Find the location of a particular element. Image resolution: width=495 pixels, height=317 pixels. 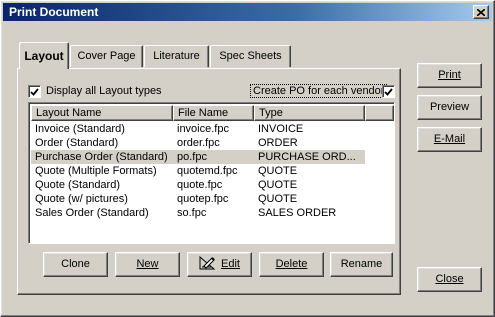

print-button: Print is located at coordinates (449, 75).